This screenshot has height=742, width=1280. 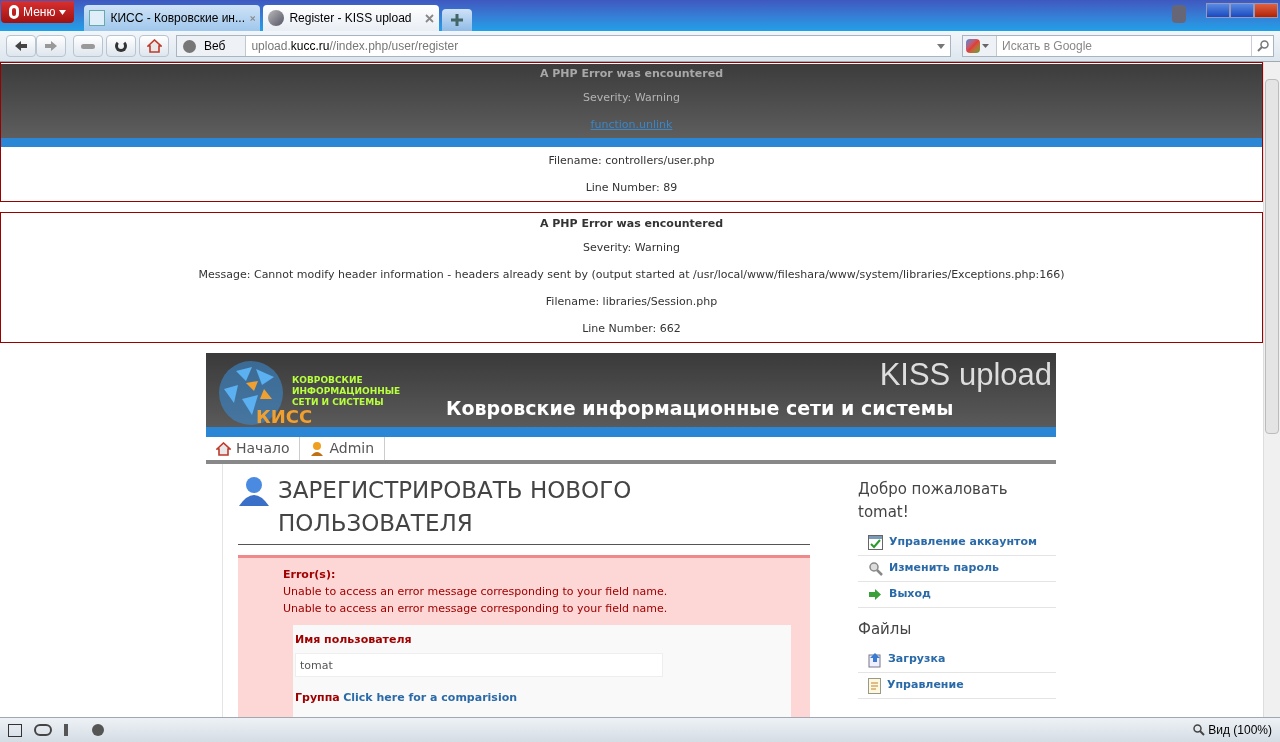 I want to click on menu-button: Меню, so click(x=38, y=12).